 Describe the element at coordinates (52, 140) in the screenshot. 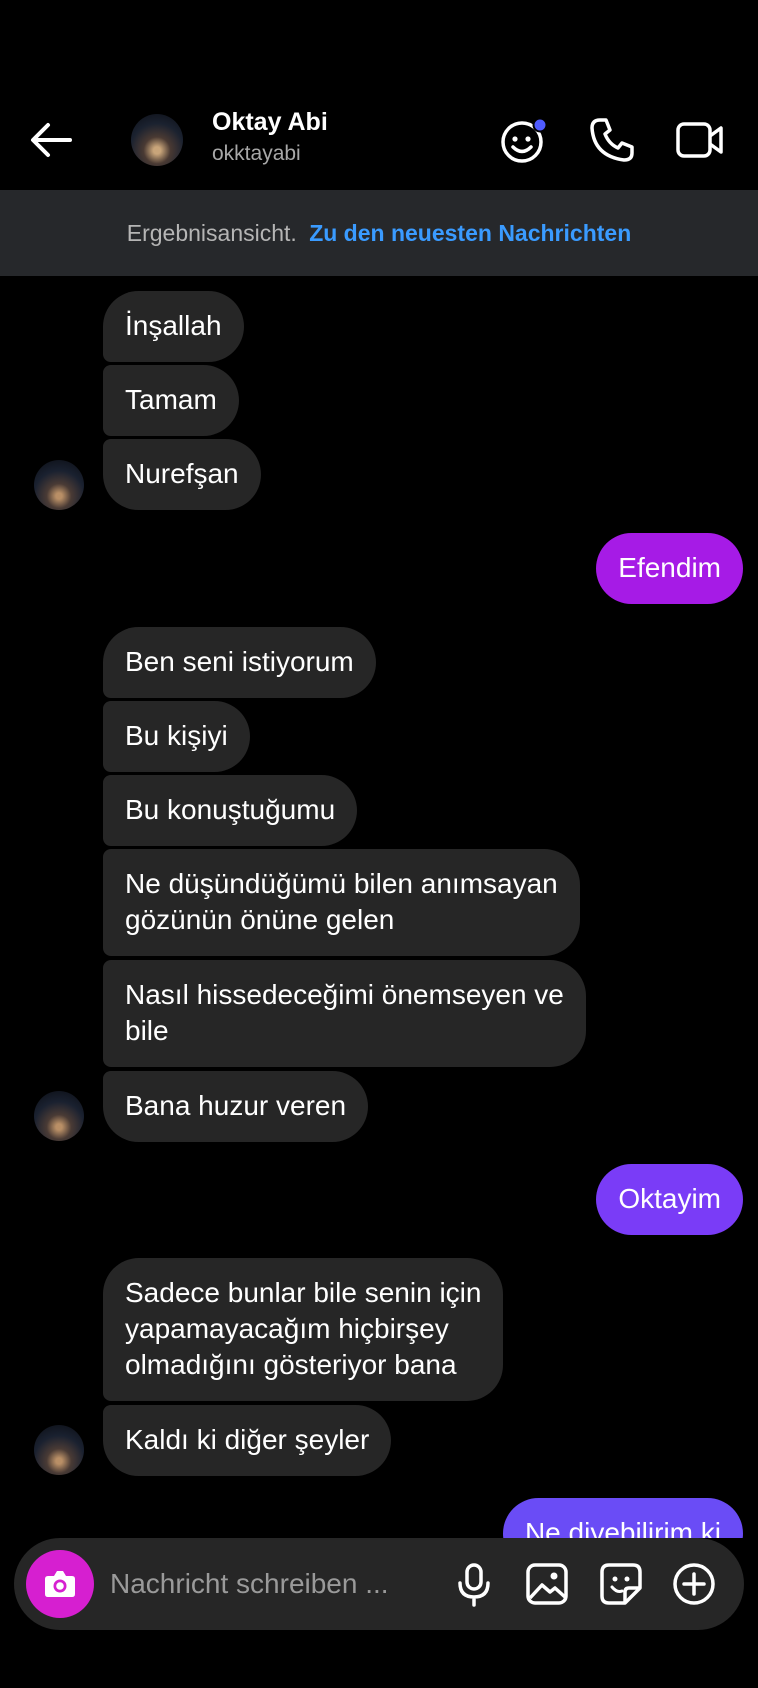

I see `back-arrow-icon` at that location.